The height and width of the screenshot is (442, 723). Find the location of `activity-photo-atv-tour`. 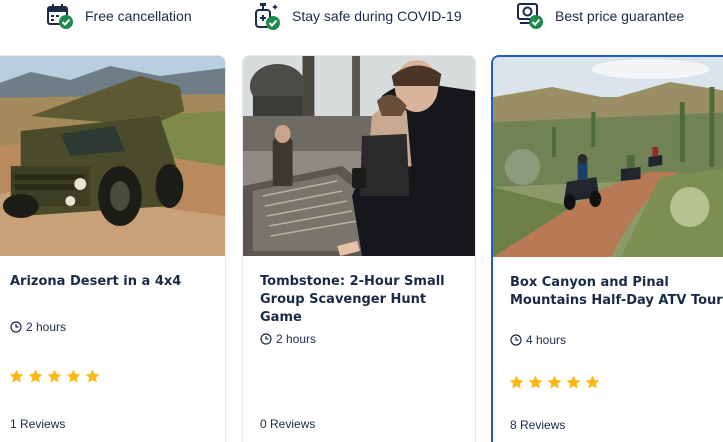

activity-photo-atv-tour is located at coordinates (608, 157).